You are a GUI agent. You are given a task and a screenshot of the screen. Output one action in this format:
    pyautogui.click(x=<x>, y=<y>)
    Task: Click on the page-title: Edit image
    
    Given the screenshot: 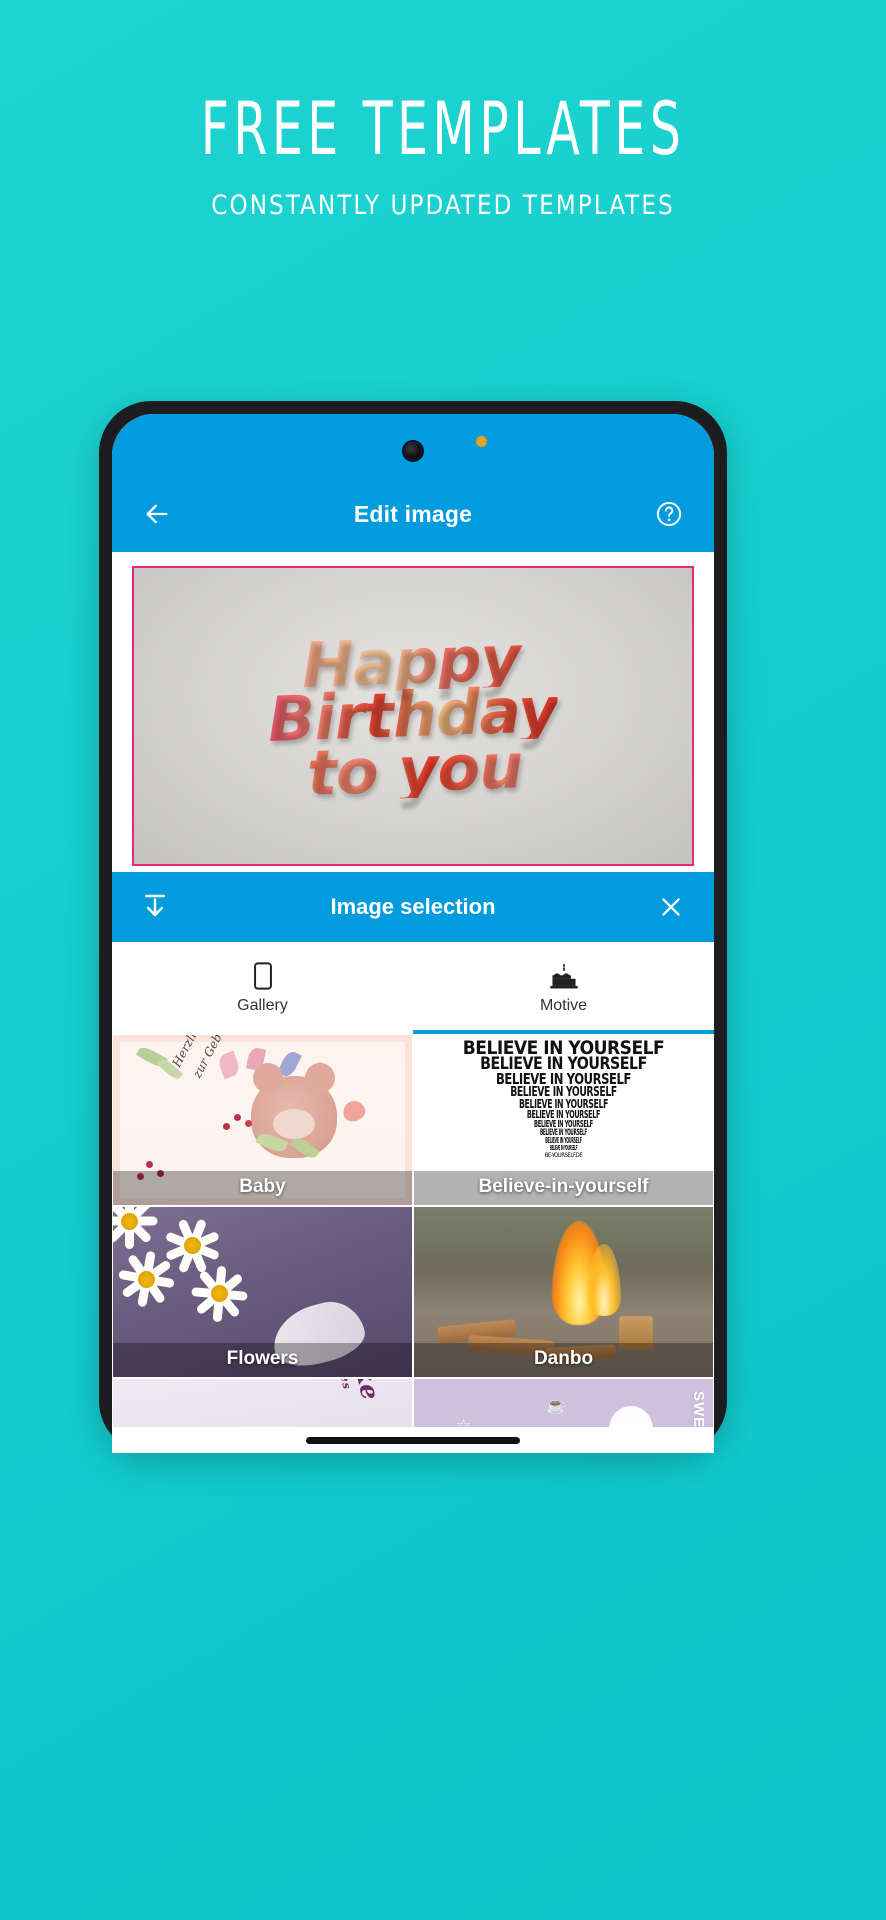 What is the action you would take?
    pyautogui.click(x=413, y=513)
    